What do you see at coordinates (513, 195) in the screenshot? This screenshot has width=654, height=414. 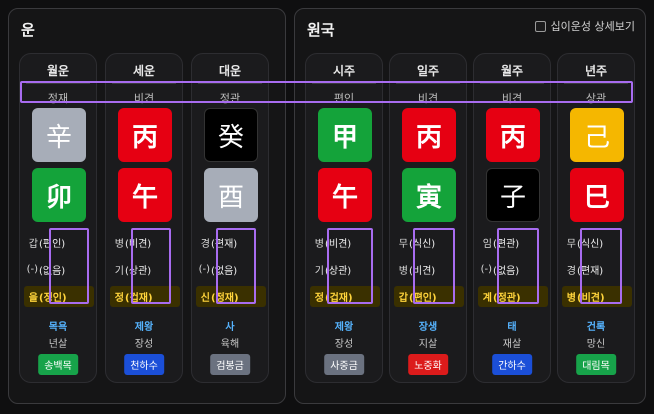 I see `earthly-branch-tile: 子` at bounding box center [513, 195].